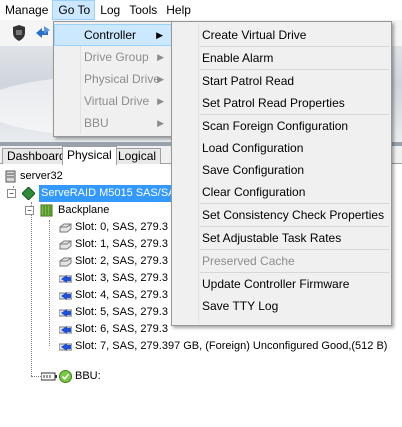 Image resolution: width=402 pixels, height=427 pixels. I want to click on controller-item-load-configuration: Load Configuration, so click(281, 148).